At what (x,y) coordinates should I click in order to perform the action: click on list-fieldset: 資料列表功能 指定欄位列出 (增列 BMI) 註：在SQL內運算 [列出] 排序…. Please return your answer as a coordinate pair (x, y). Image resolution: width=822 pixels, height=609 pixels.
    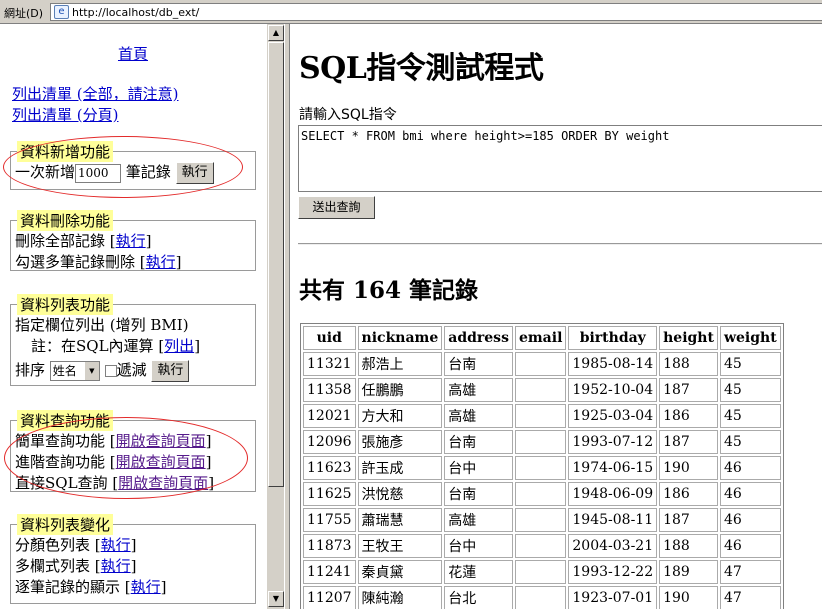
    Looking at the image, I should click on (133, 340).